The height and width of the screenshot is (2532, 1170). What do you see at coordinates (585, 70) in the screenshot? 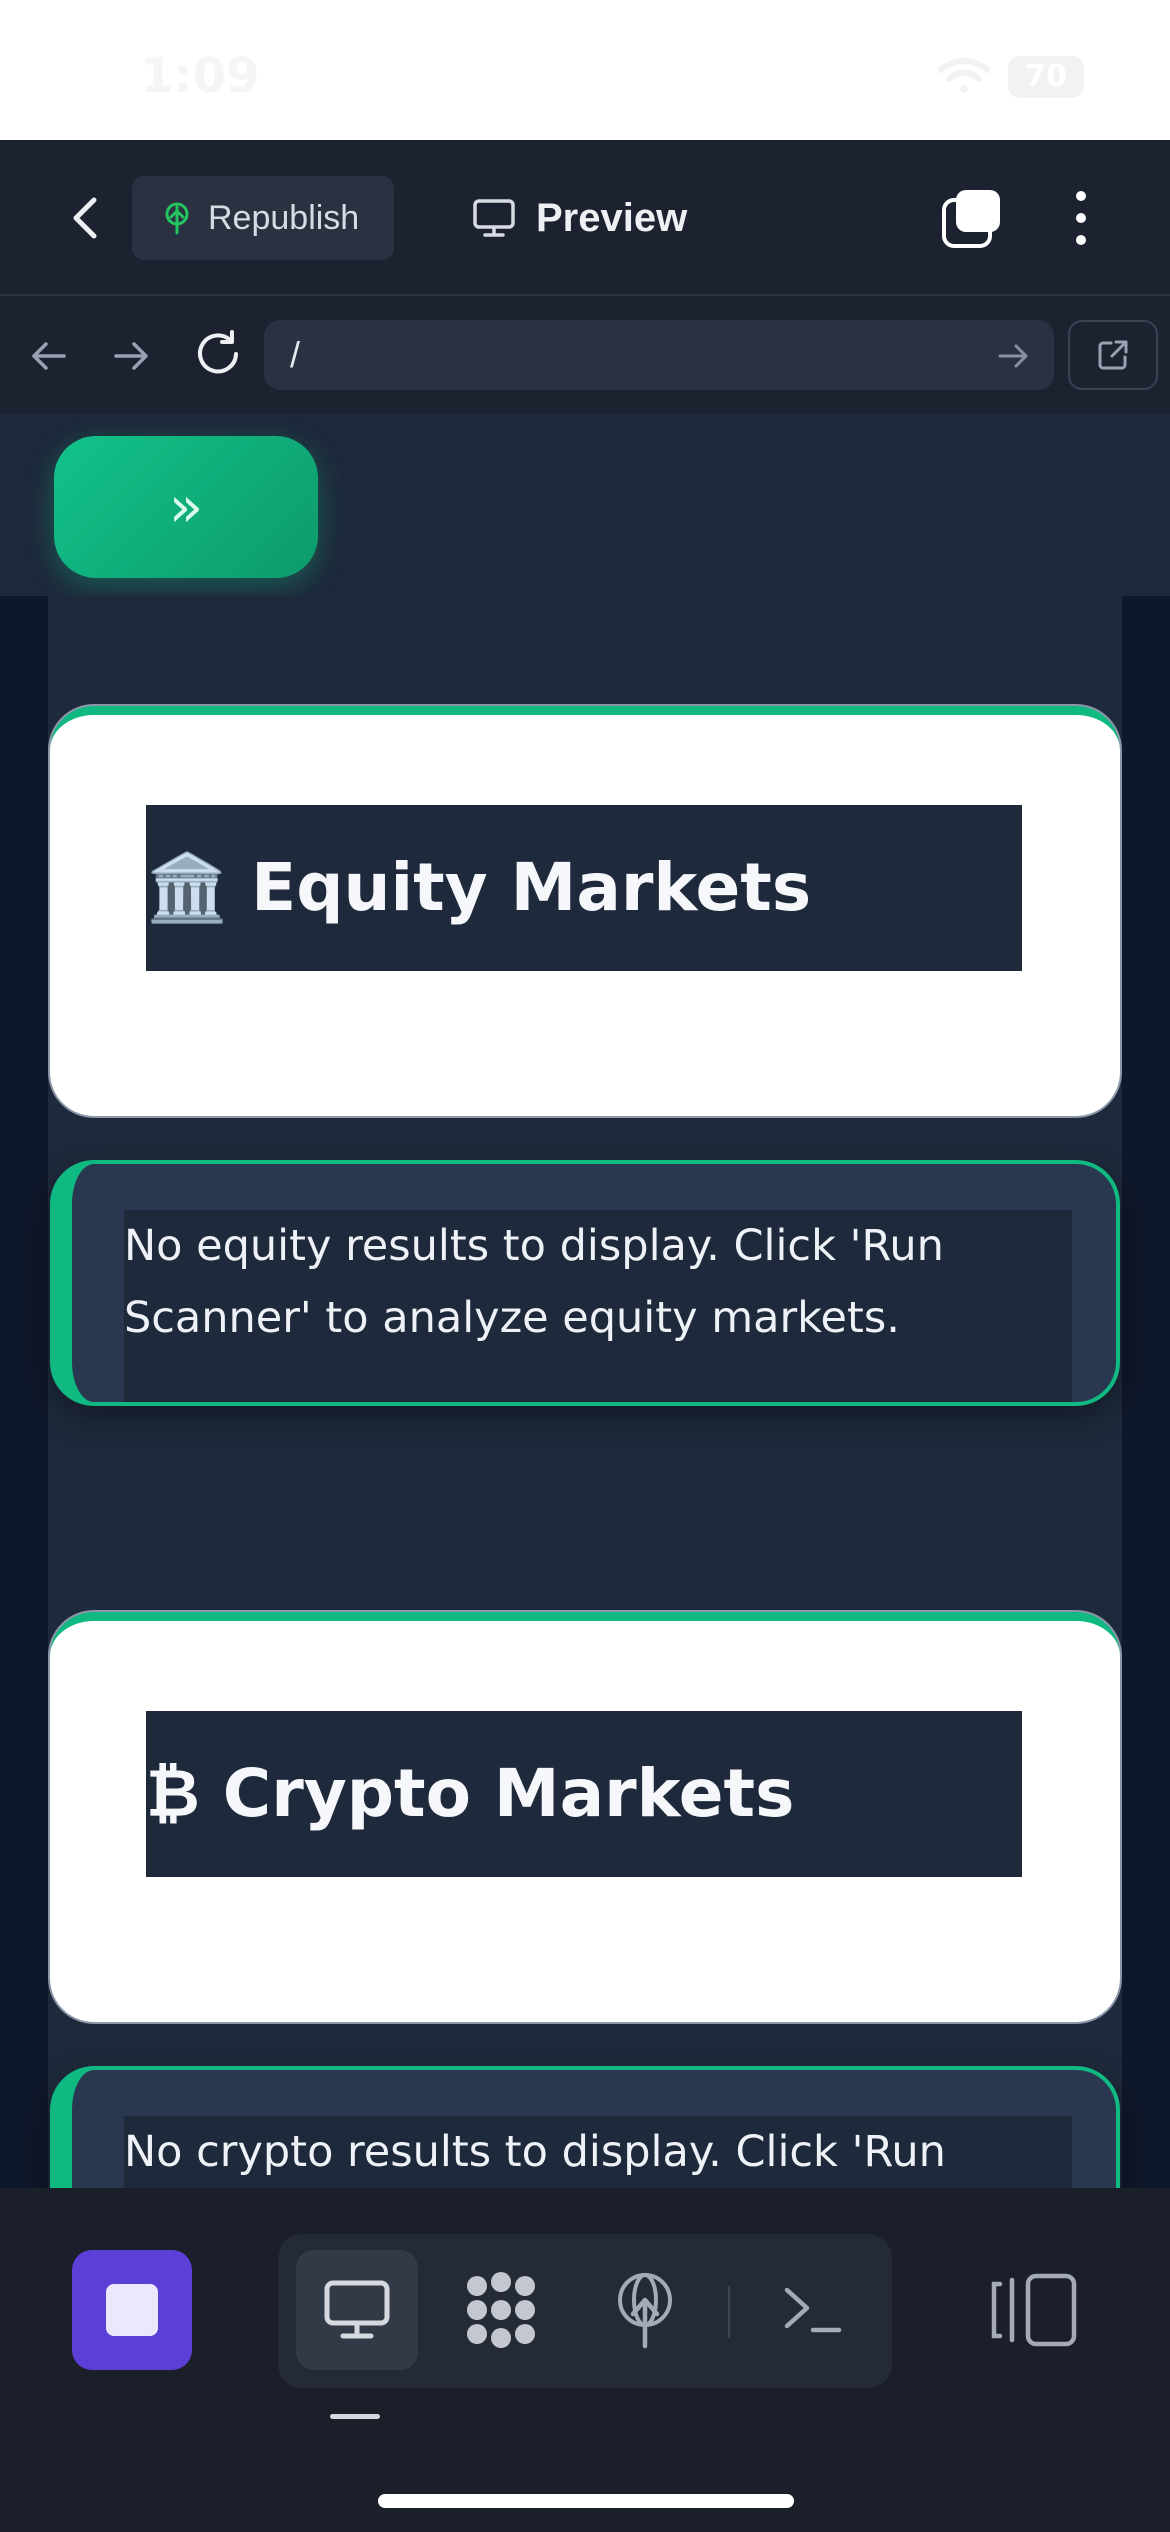
I see `status-bar: 1:09 70` at bounding box center [585, 70].